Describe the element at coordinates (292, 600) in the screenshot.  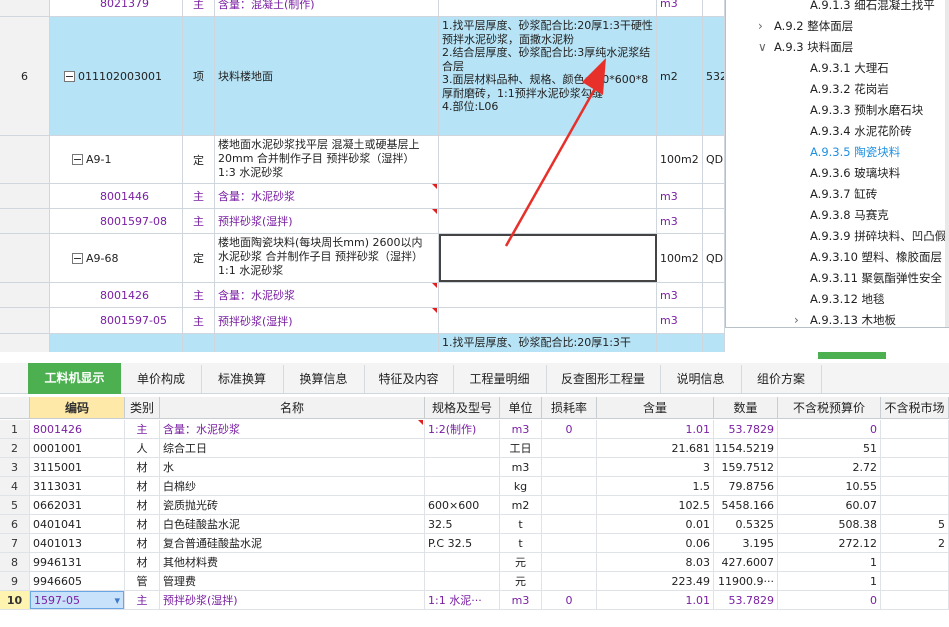
I see `resource-cell-name: 预拌砂浆(湿拌)` at that location.